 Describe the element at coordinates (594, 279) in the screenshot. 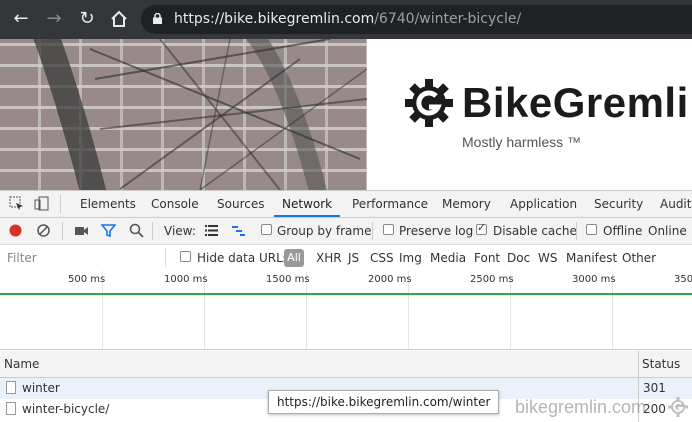

I see `timeline-tick-label: 3000 ms` at that location.